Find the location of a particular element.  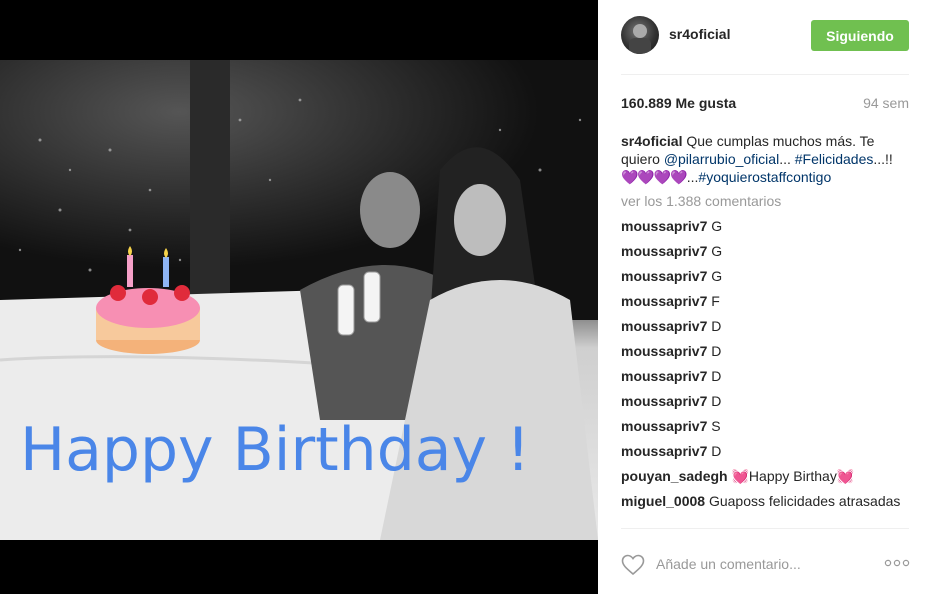

username-link: sr4oficial is located at coordinates (699, 34).